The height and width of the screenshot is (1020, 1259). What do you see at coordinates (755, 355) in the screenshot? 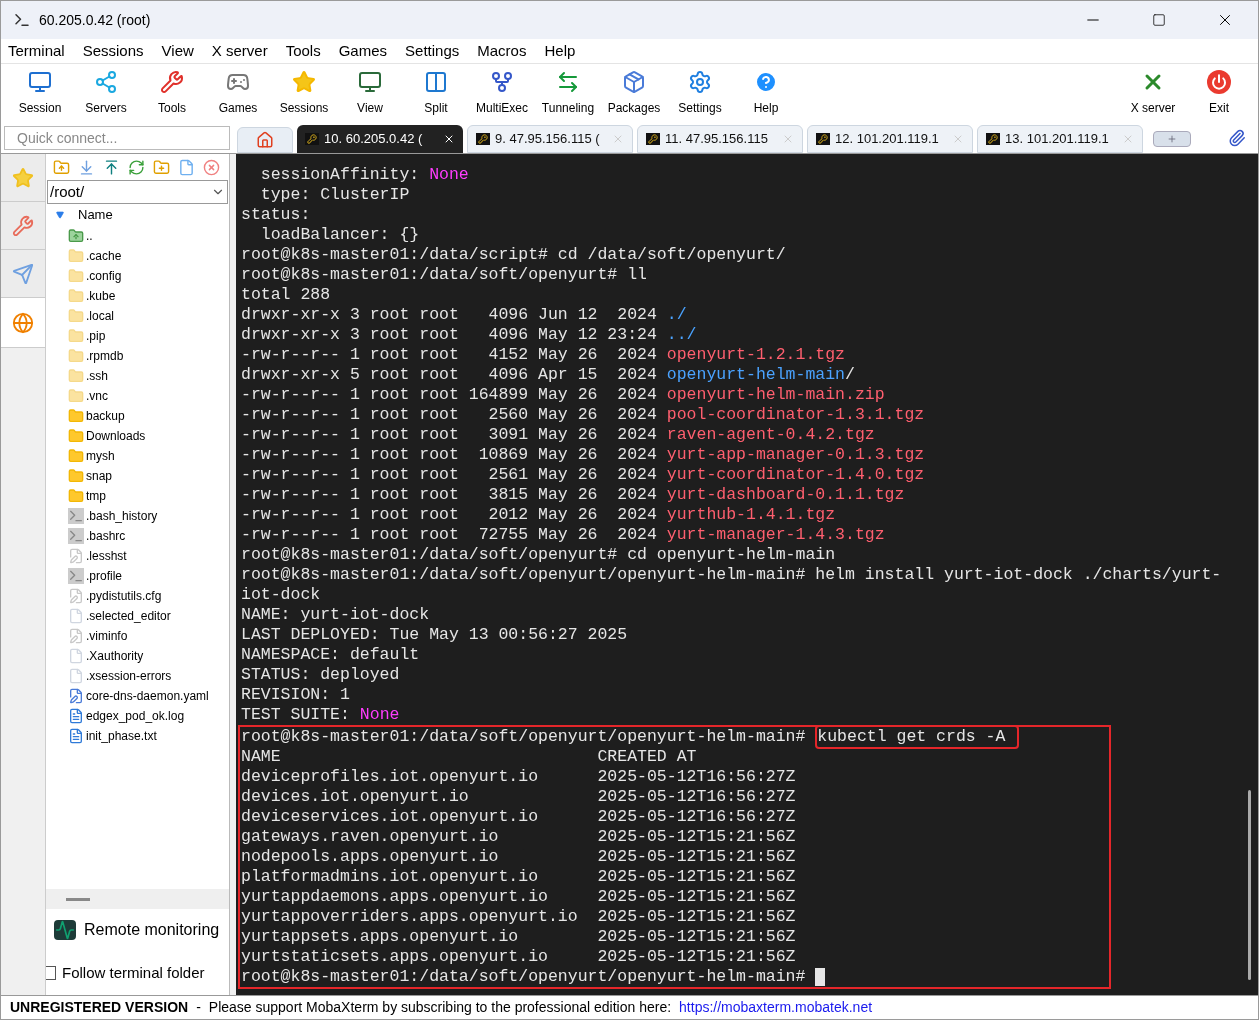
I see `archive-name: openyurt-1.2.1.tgz` at bounding box center [755, 355].